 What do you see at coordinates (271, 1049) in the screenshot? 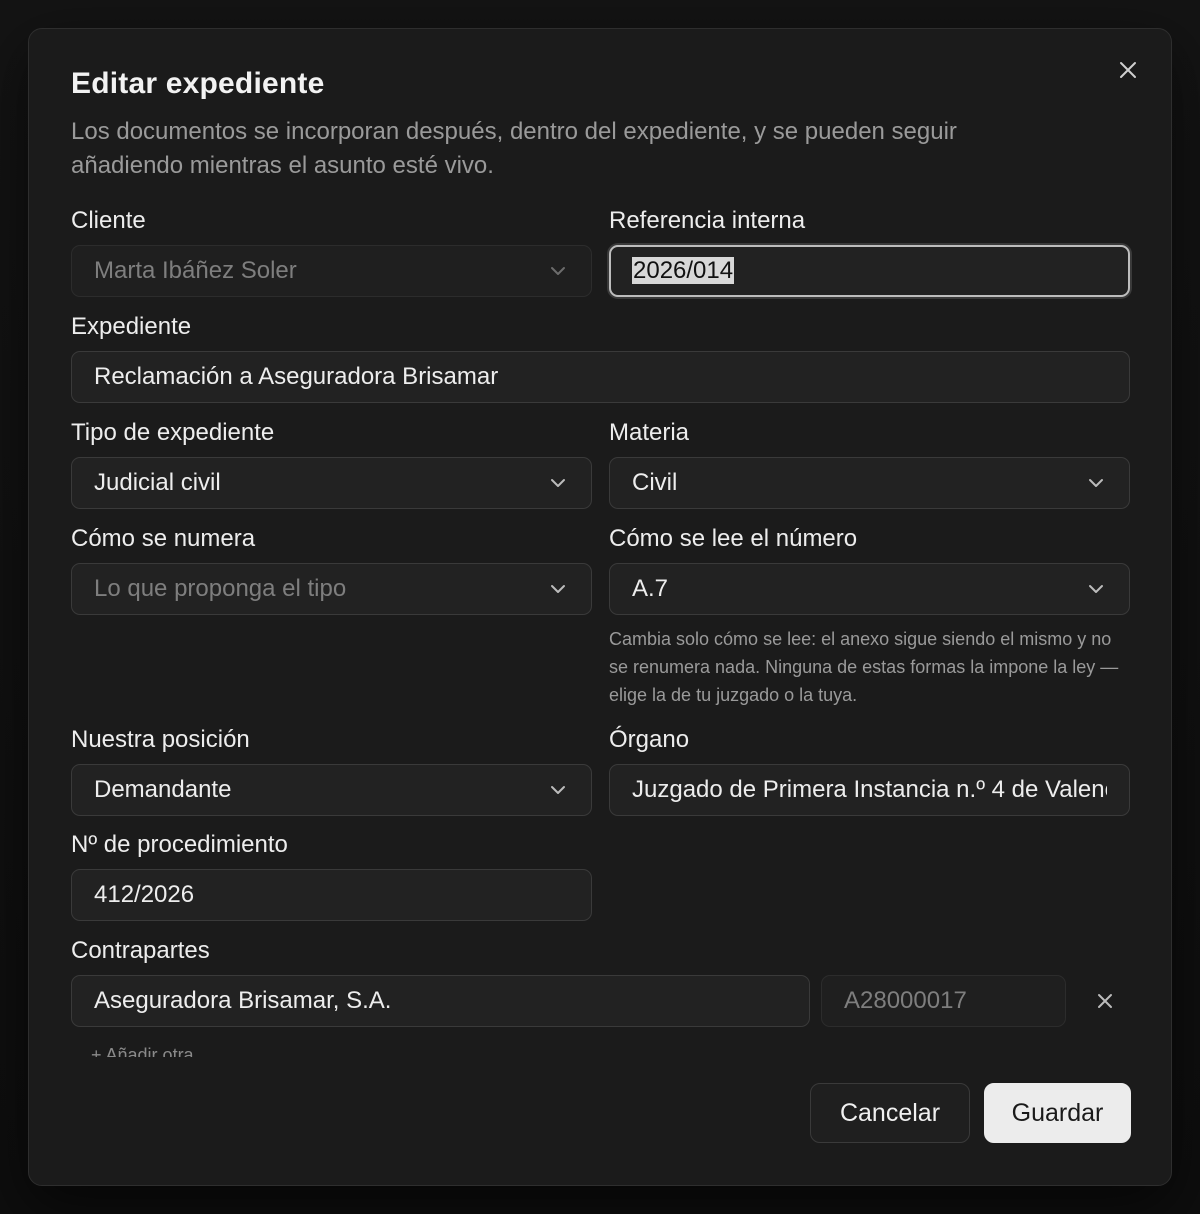
I see `add-contraparte-link-wrapper: + Añadir otra` at bounding box center [271, 1049].